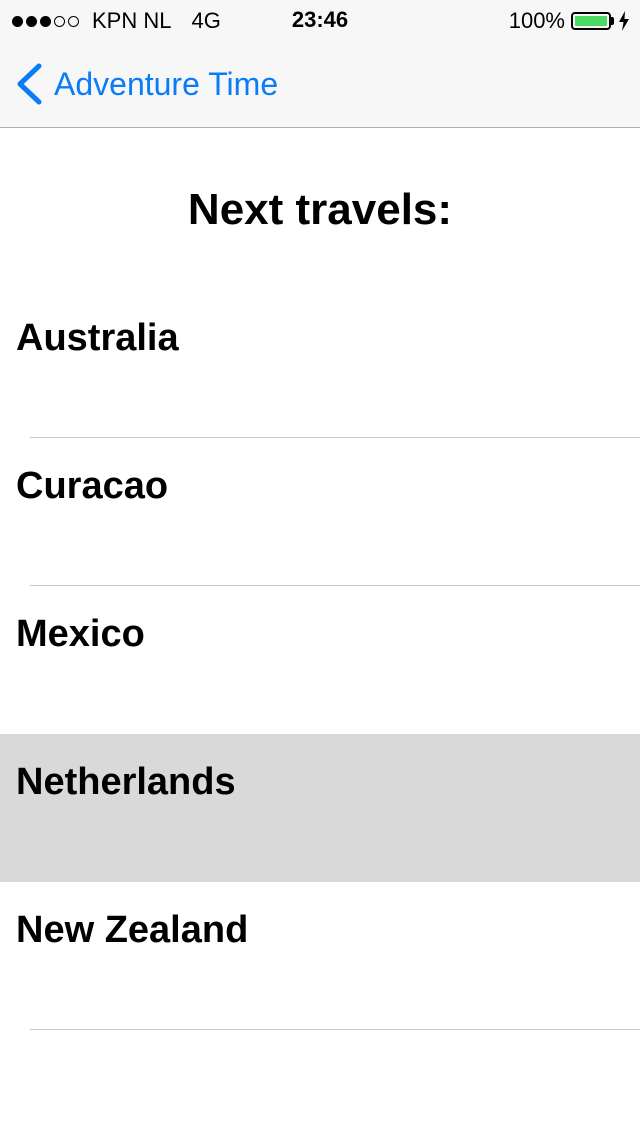 The image size is (640, 1136). Describe the element at coordinates (29, 84) in the screenshot. I see `chevron-left-icon` at that location.